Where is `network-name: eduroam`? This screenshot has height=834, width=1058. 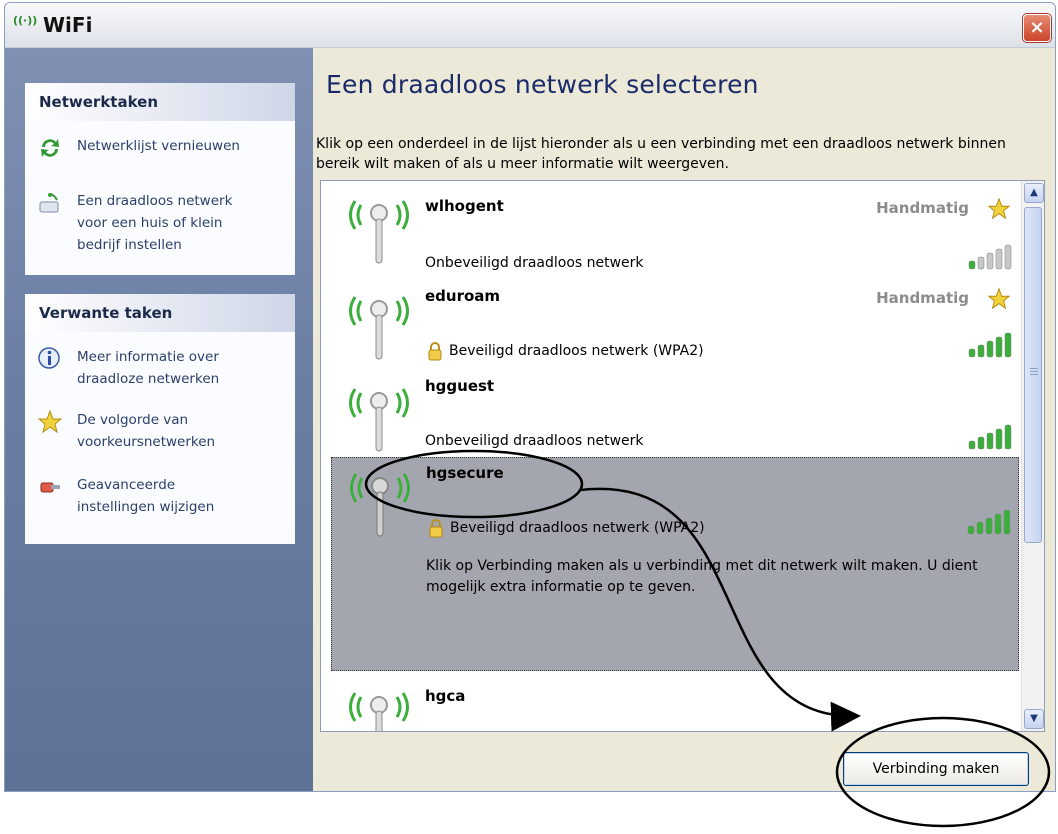 network-name: eduroam is located at coordinates (463, 296).